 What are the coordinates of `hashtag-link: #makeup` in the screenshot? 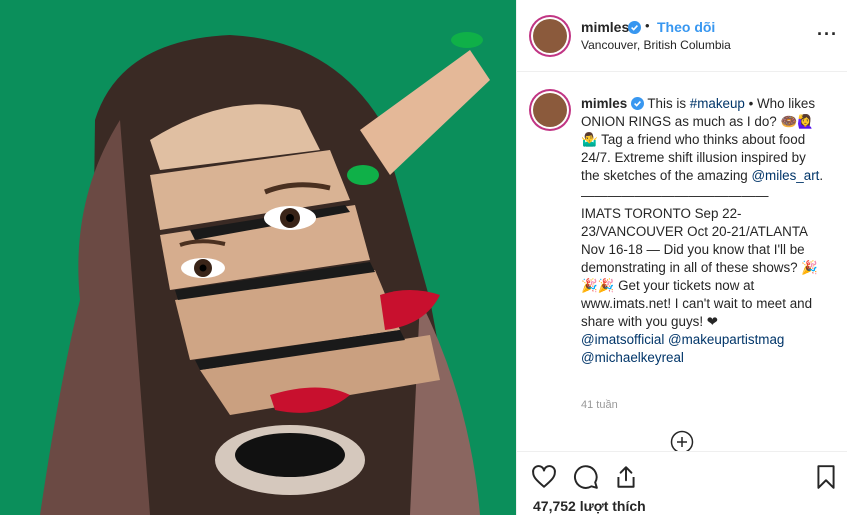 It's located at (717, 103).